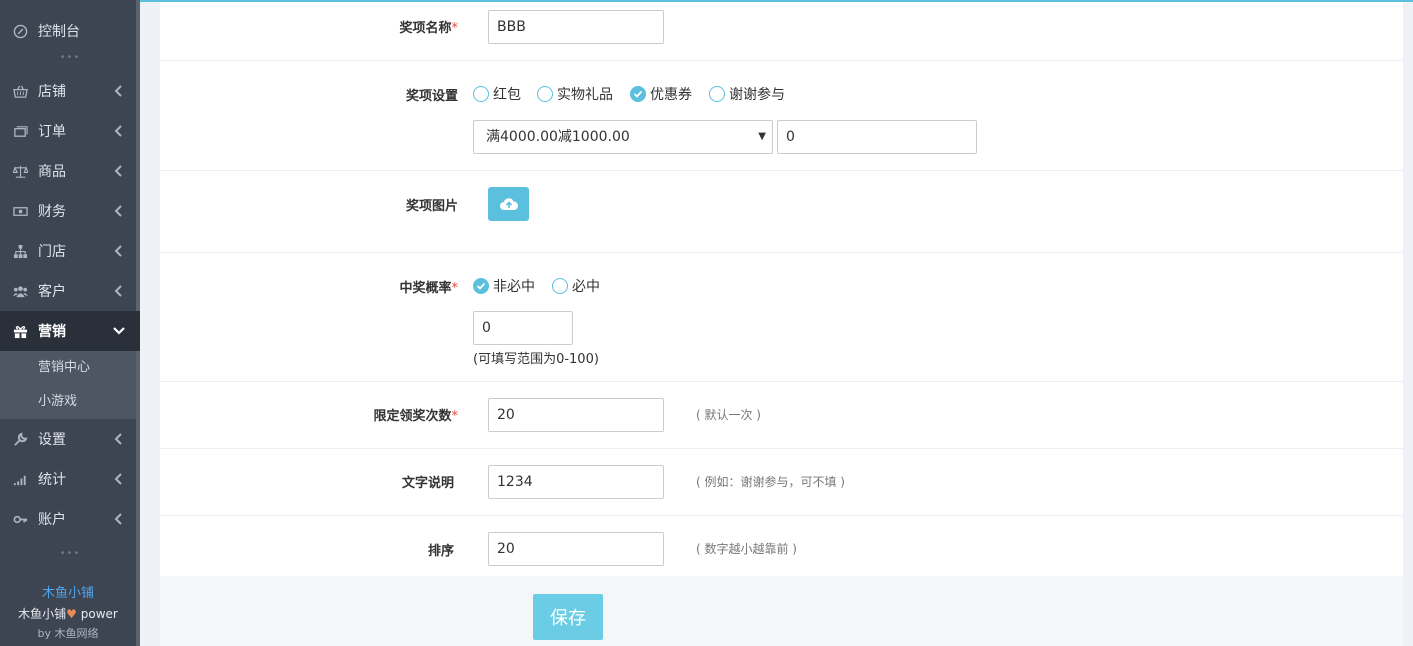 Image resolution: width=1413 pixels, height=646 pixels. Describe the element at coordinates (52, 132) in the screenshot. I see `sidebar-item-label: 订单` at that location.